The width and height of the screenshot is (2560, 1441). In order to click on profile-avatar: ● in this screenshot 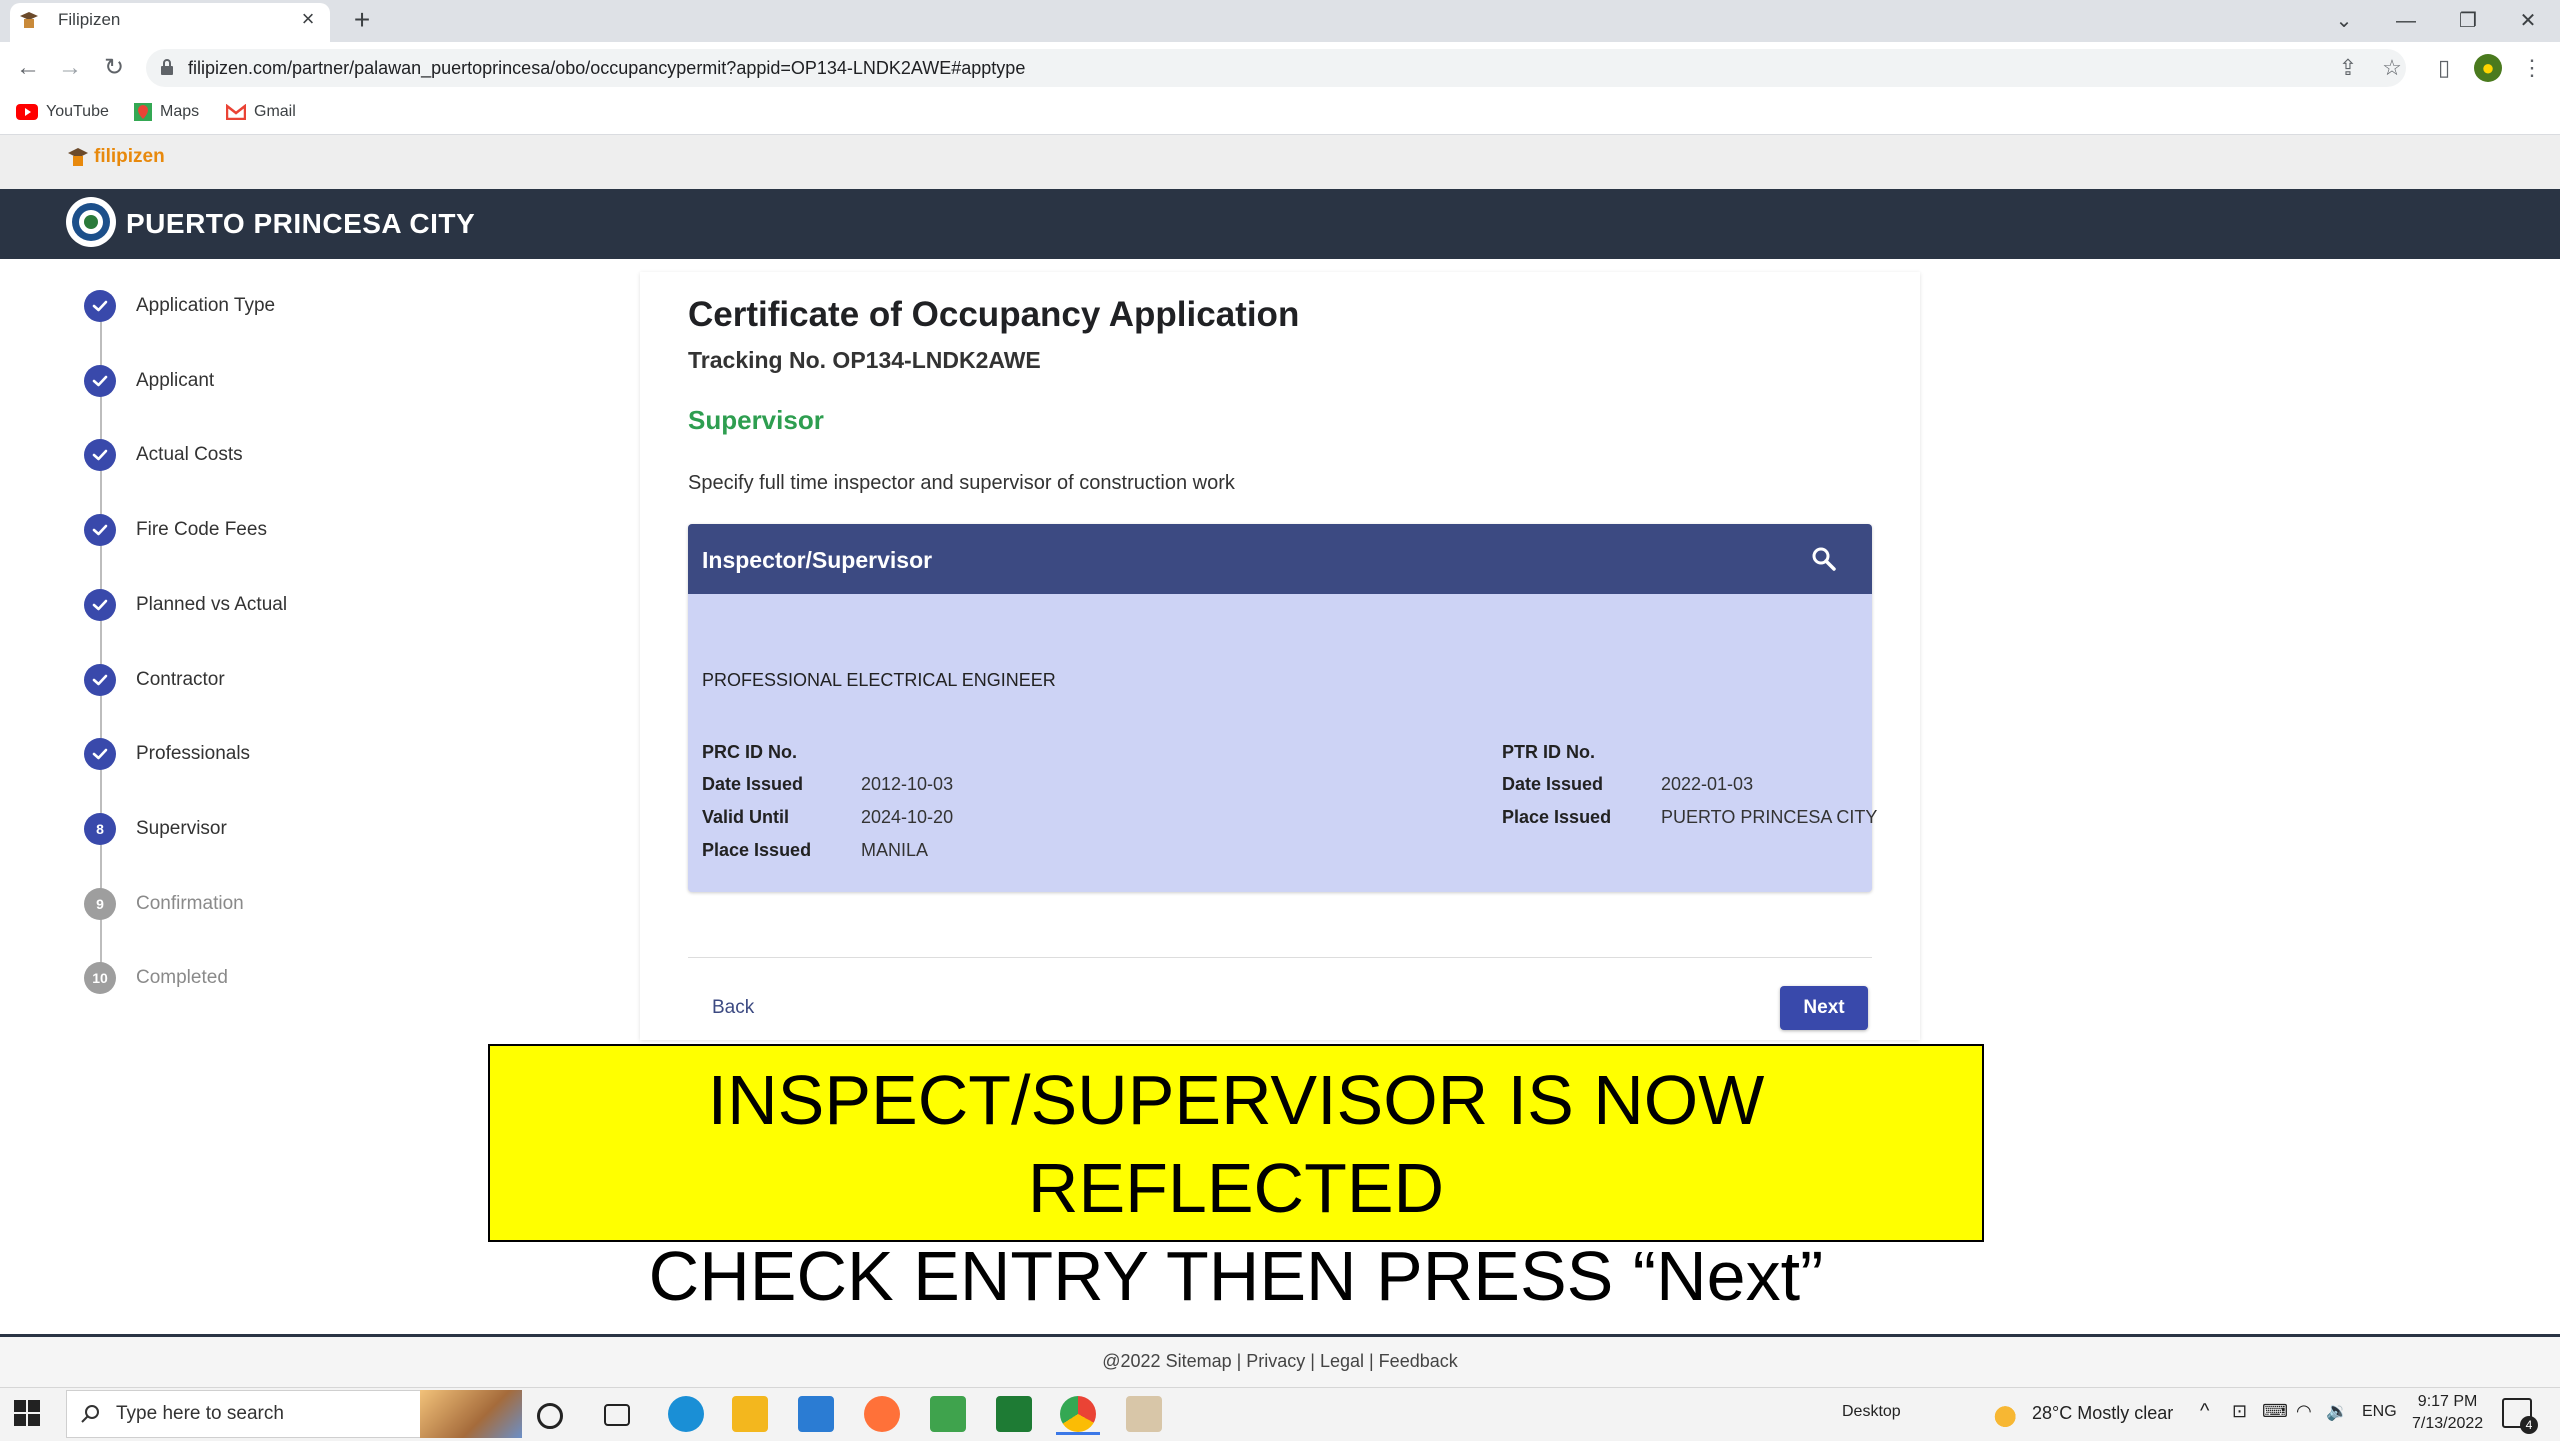, I will do `click(2488, 68)`.